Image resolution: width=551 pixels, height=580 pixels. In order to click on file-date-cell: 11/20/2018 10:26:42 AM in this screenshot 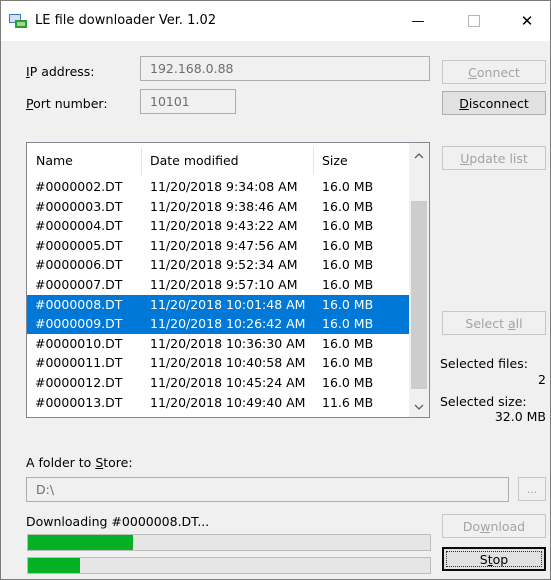, I will do `click(228, 324)`.